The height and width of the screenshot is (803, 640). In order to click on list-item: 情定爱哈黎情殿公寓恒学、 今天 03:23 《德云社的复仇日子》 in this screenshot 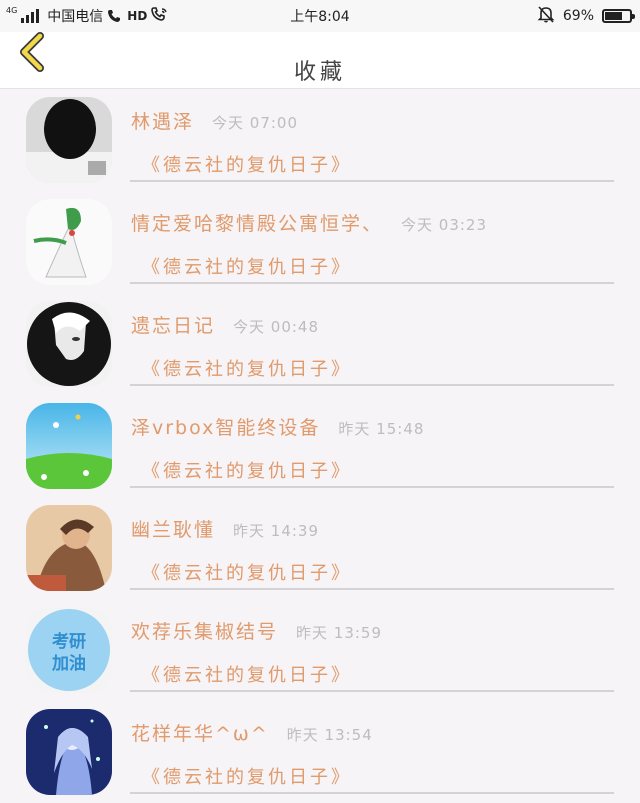, I will do `click(320, 242)`.